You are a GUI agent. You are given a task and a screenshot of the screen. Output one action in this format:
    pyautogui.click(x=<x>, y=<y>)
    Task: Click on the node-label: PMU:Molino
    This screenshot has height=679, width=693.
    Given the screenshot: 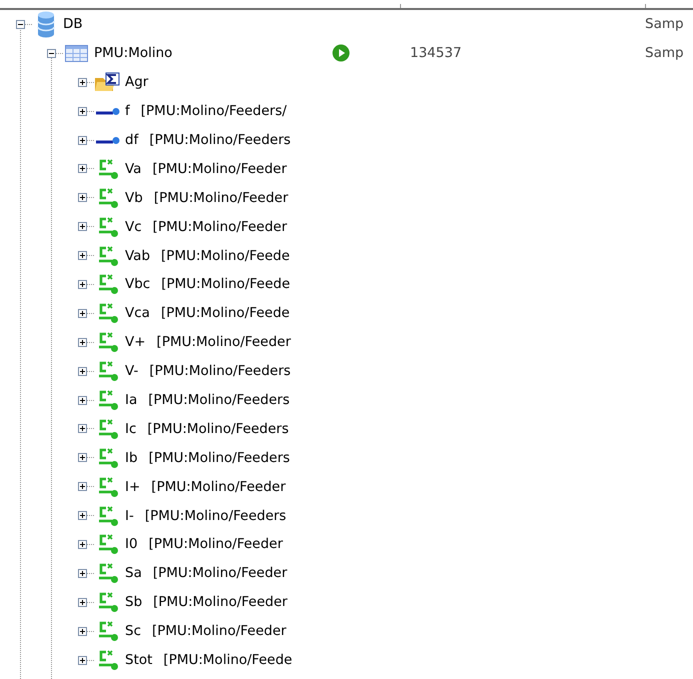 What is the action you would take?
    pyautogui.click(x=133, y=53)
    